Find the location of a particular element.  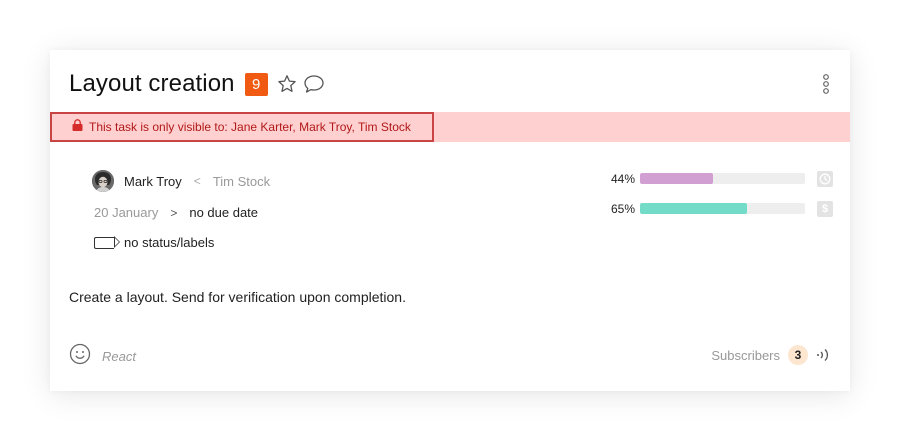

smiley-icon is located at coordinates (80, 356).